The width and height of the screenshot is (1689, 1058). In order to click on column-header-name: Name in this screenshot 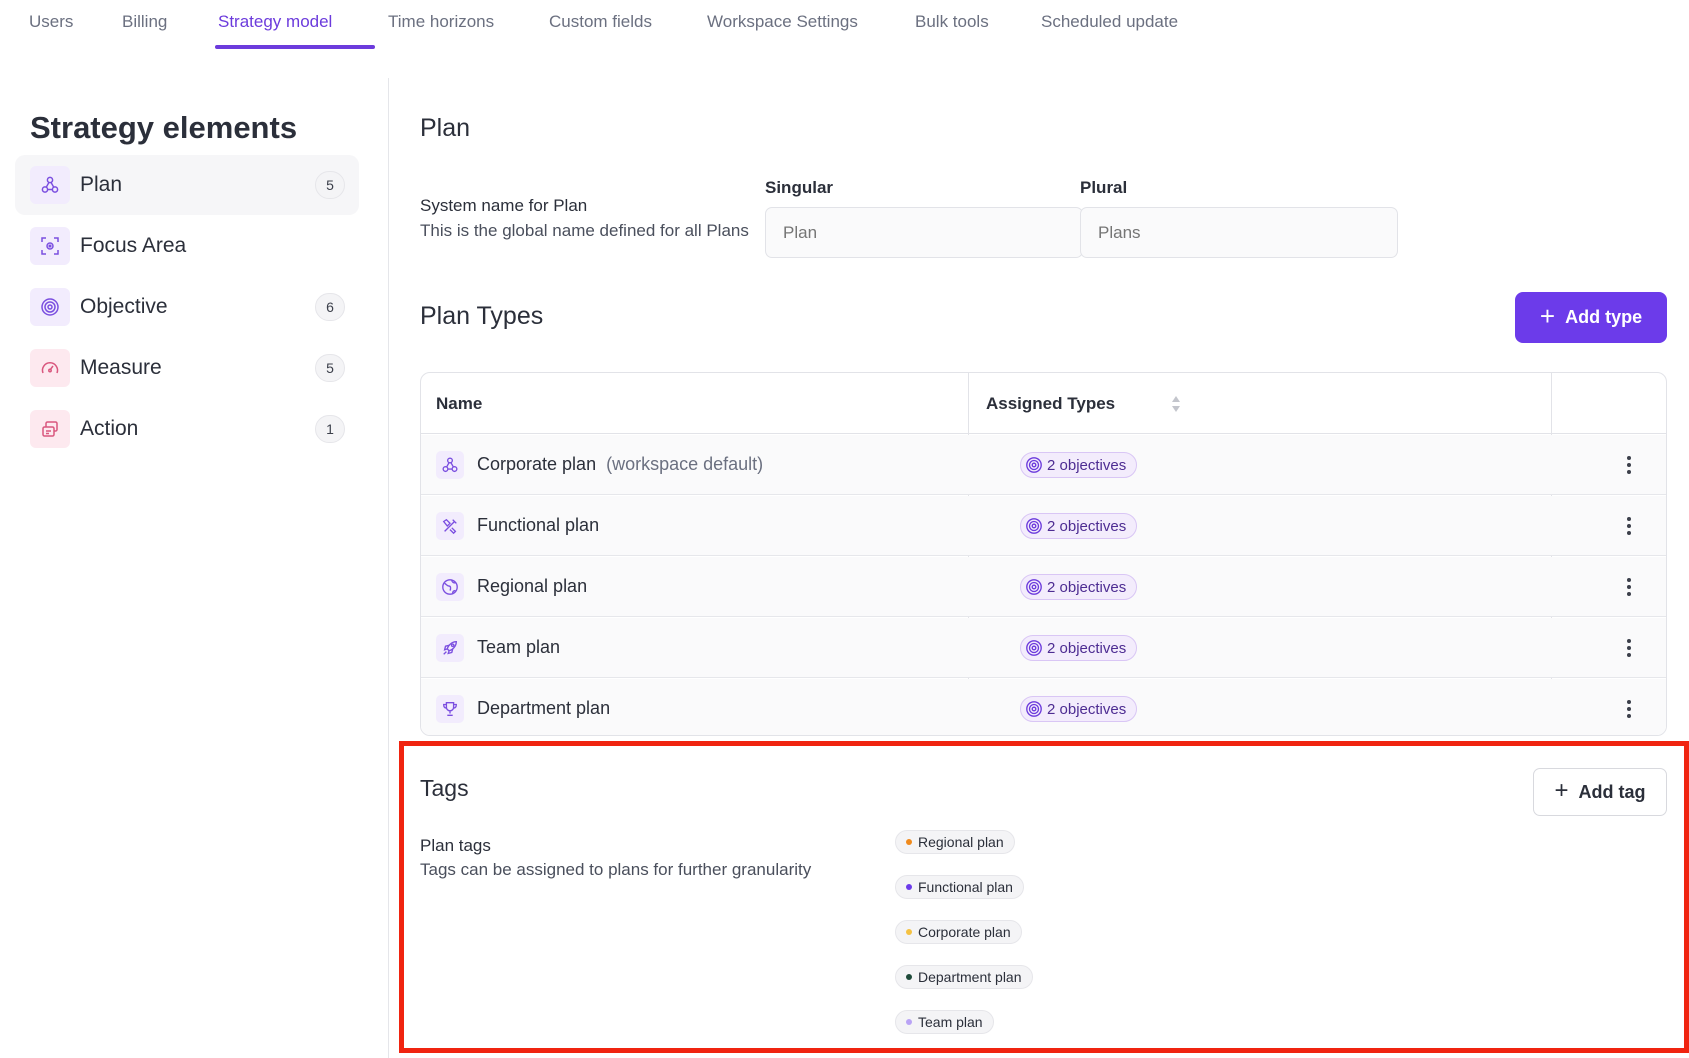, I will do `click(459, 404)`.